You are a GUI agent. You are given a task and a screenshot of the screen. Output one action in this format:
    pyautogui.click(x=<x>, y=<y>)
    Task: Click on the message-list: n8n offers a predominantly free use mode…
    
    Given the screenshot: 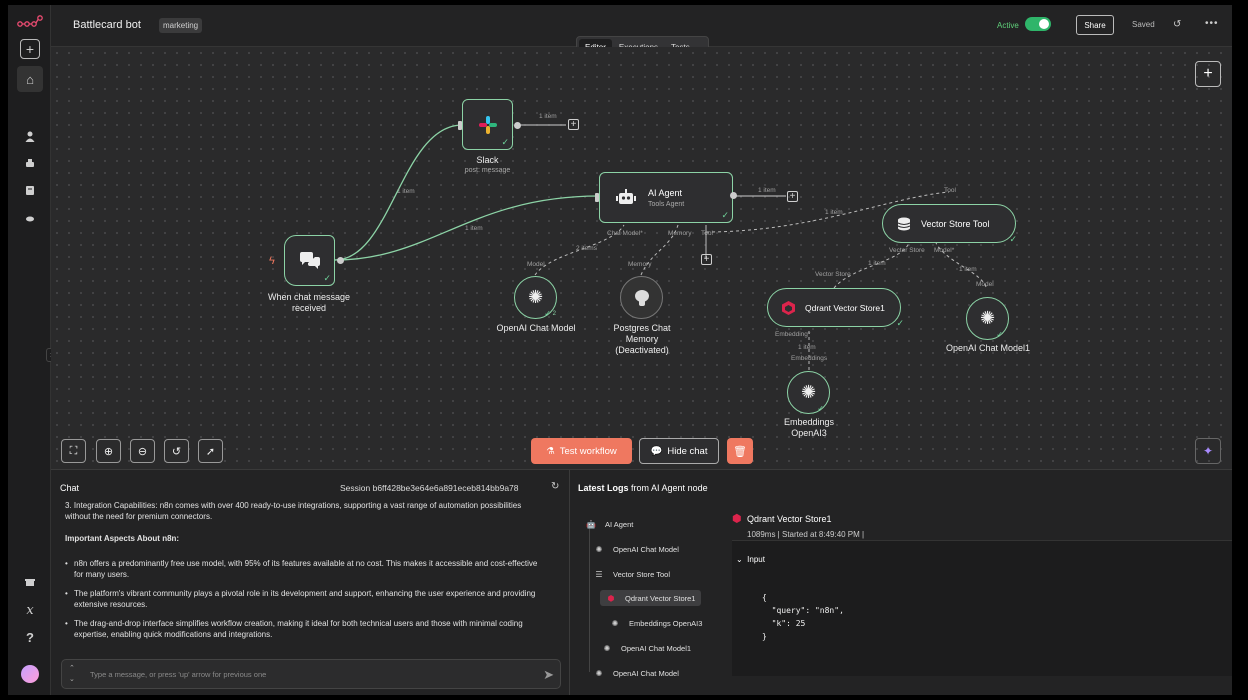 What is the action you would take?
    pyautogui.click(x=305, y=599)
    